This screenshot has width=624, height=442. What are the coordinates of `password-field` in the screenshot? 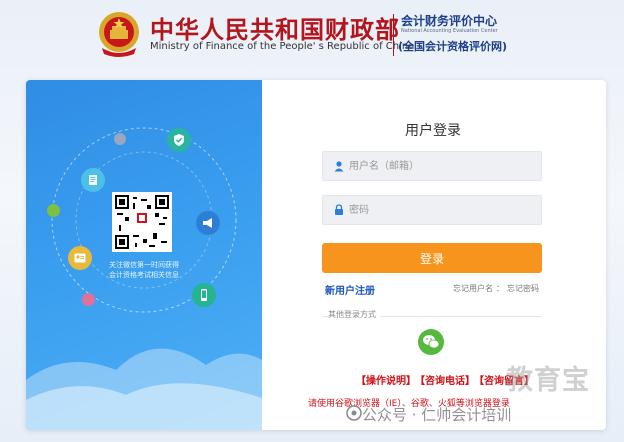 It's located at (432, 210).